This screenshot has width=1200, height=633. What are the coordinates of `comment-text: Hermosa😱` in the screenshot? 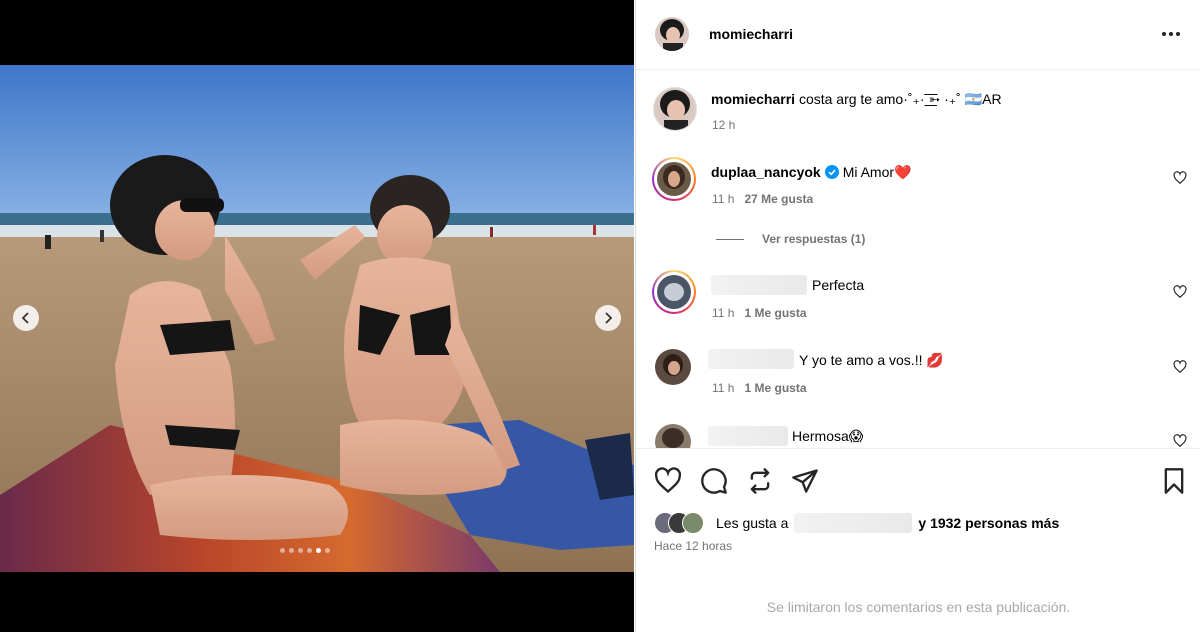 It's located at (828, 436).